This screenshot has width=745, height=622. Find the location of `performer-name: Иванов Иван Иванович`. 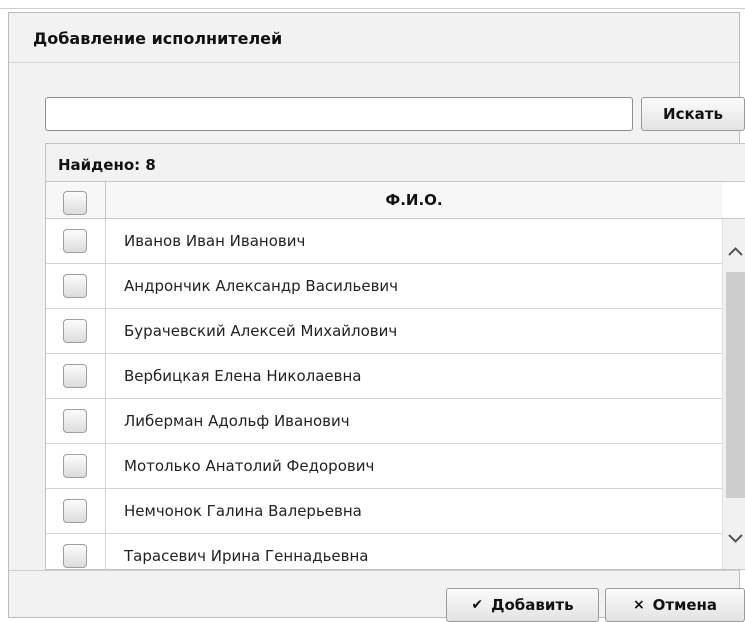

performer-name: Иванов Иван Иванович is located at coordinates (215, 241).